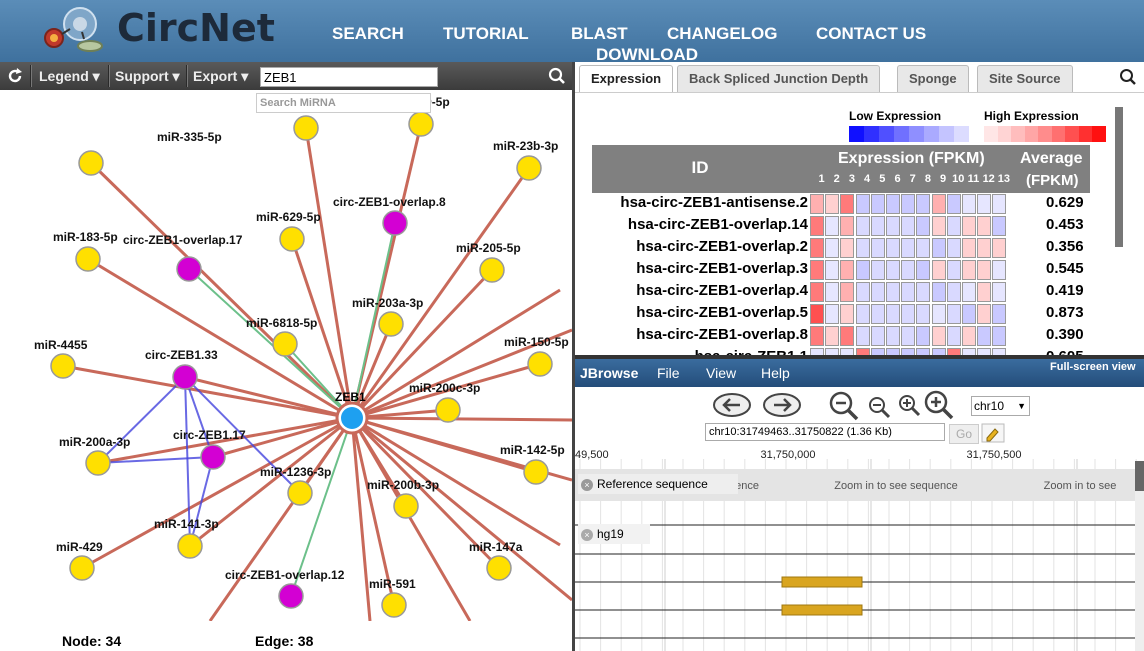  What do you see at coordinates (933, 78) in the screenshot?
I see `tab-sponge: Sponge` at bounding box center [933, 78].